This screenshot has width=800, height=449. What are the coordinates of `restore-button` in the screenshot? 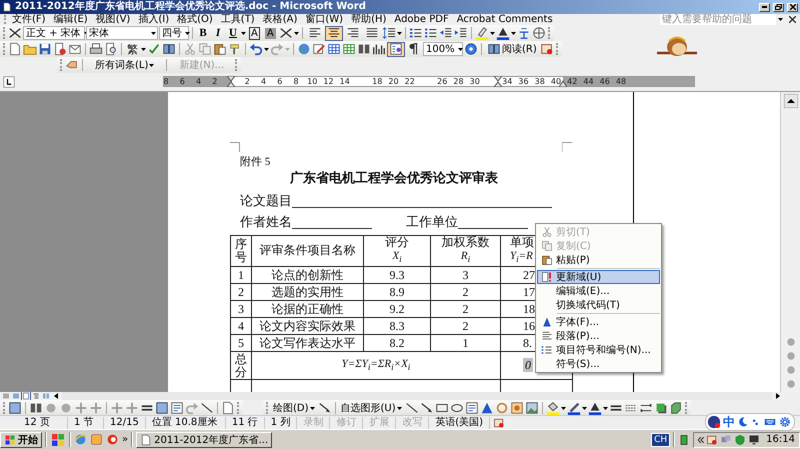 It's located at (778, 7).